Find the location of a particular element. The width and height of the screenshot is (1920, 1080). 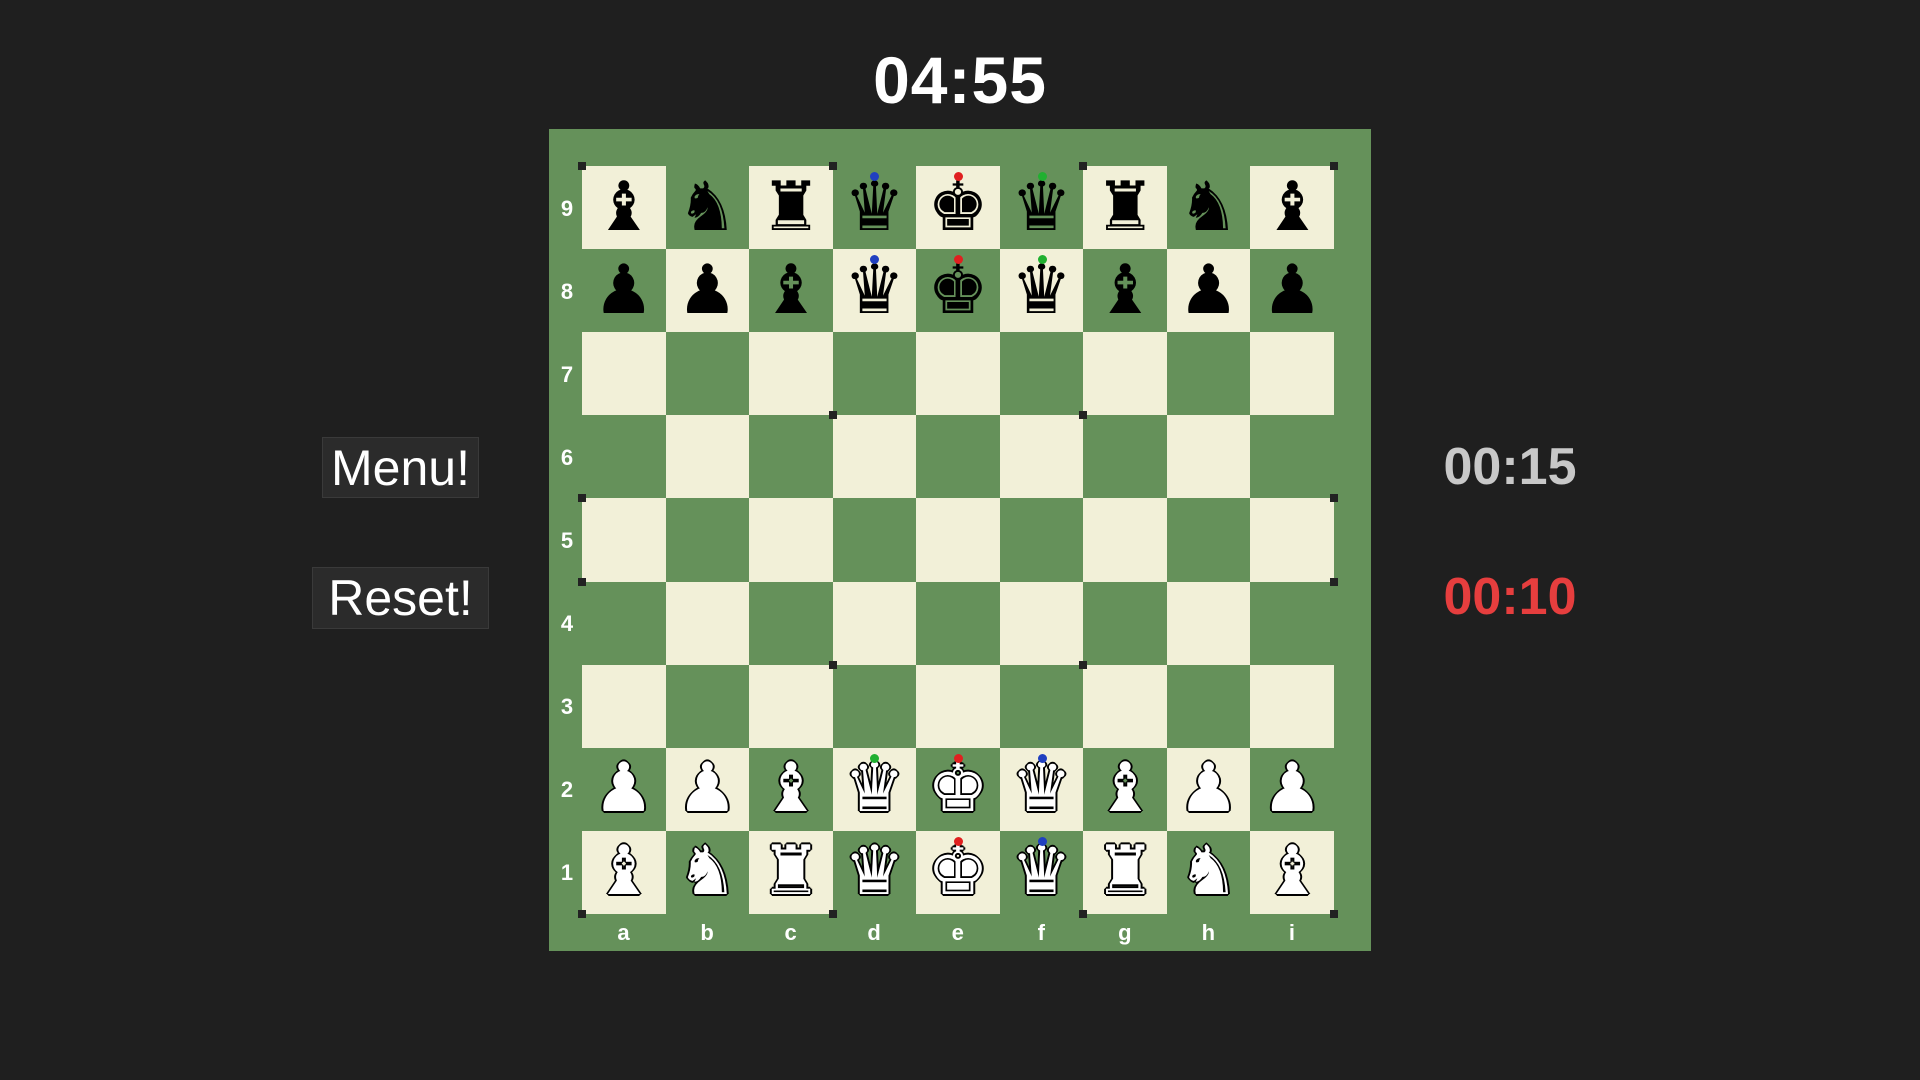

square-d2: ♛ is located at coordinates (874, 789).